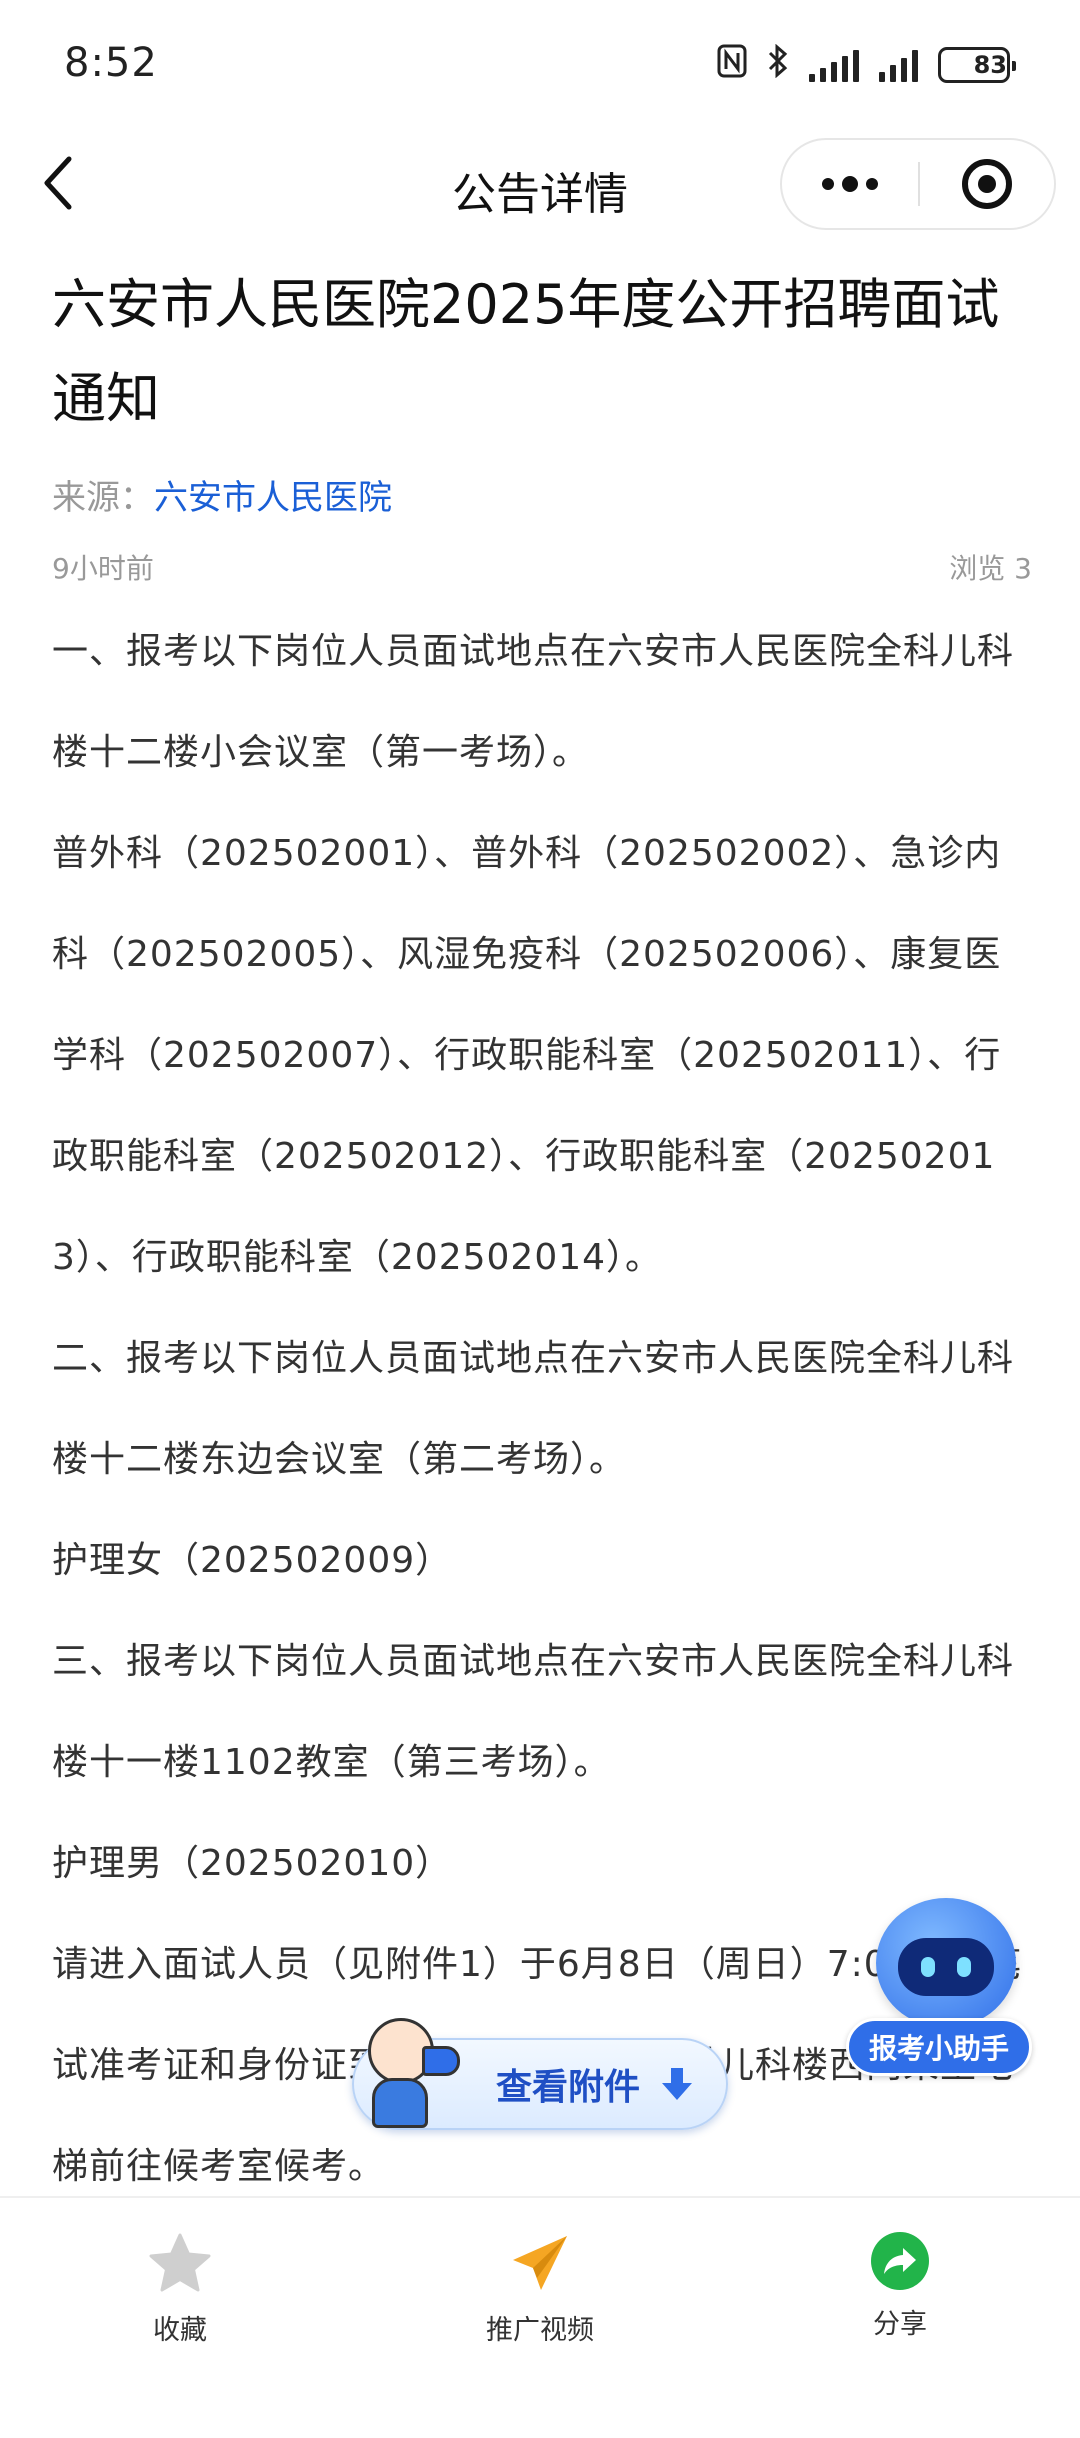 The width and height of the screenshot is (1080, 2438). Describe the element at coordinates (103, 568) in the screenshot. I see `publish-time: 9小时前` at that location.